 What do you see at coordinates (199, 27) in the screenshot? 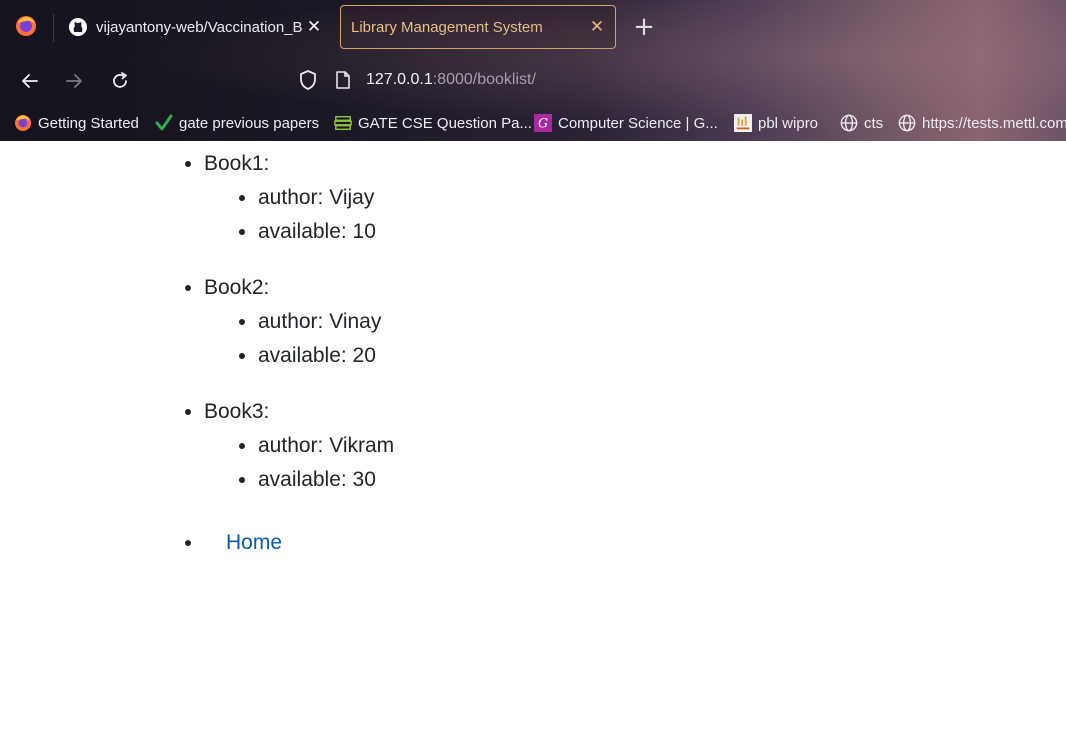
I see `tab-title: vijayantony-web/Vaccination_Booking` at bounding box center [199, 27].